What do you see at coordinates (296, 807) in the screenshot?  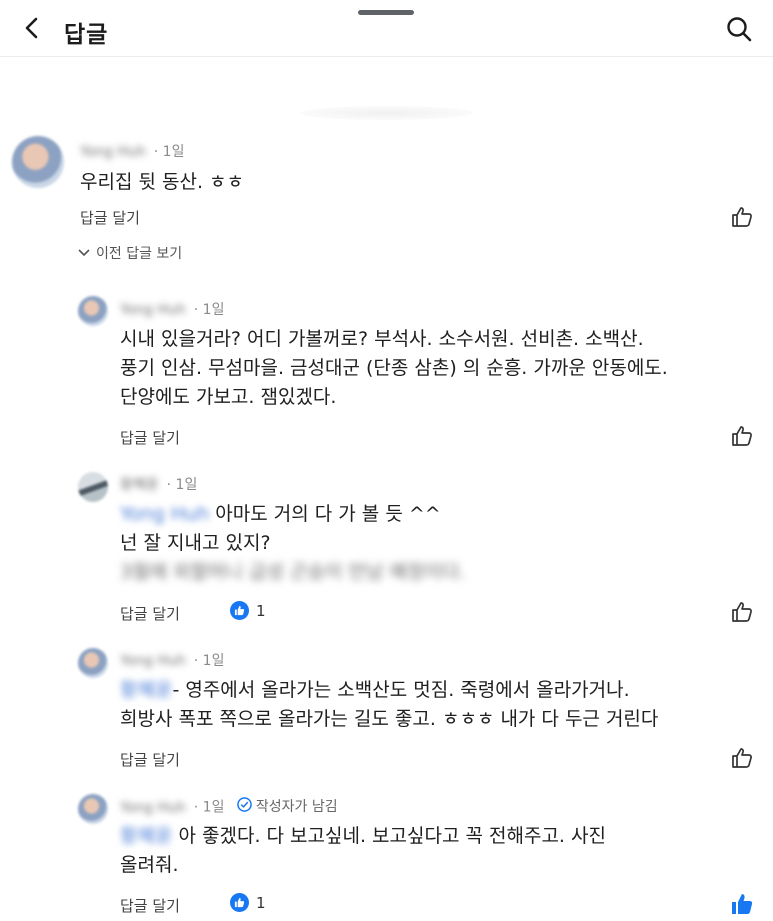 I see `author-badge-label: 작성자가 남김` at bounding box center [296, 807].